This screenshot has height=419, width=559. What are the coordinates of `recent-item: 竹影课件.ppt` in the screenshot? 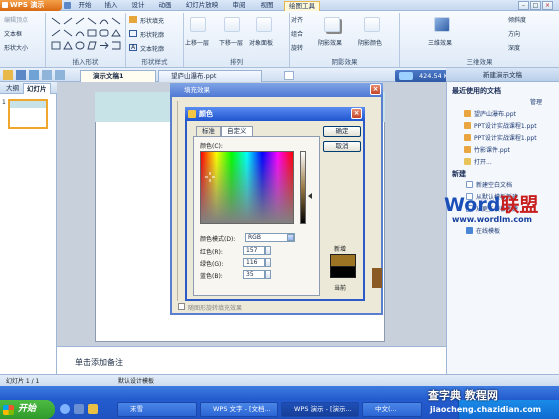 It's located at (487, 149).